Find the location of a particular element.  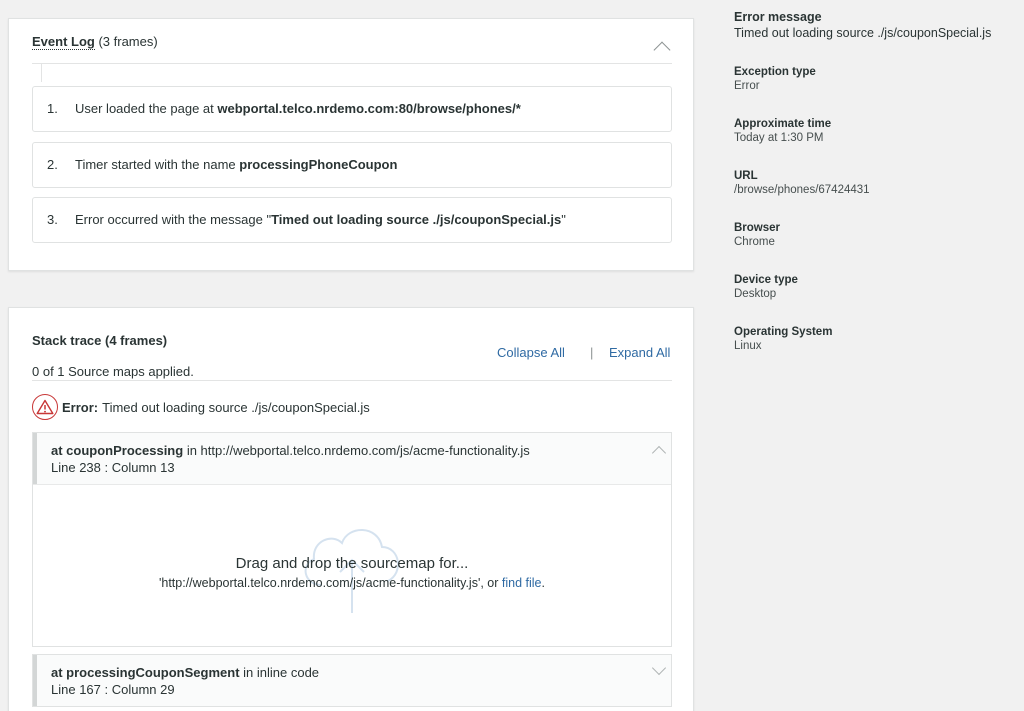

attr-approximate-time: Approximate time Today at 1:30 PM is located at coordinates (782, 131).